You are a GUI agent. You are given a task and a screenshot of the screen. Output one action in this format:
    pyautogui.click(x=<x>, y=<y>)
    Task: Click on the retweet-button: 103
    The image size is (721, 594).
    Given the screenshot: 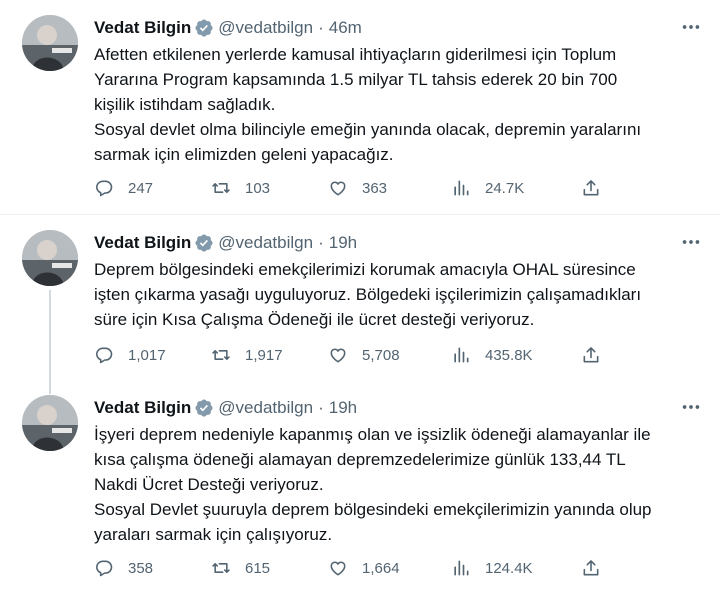 What is the action you would take?
    pyautogui.click(x=240, y=188)
    